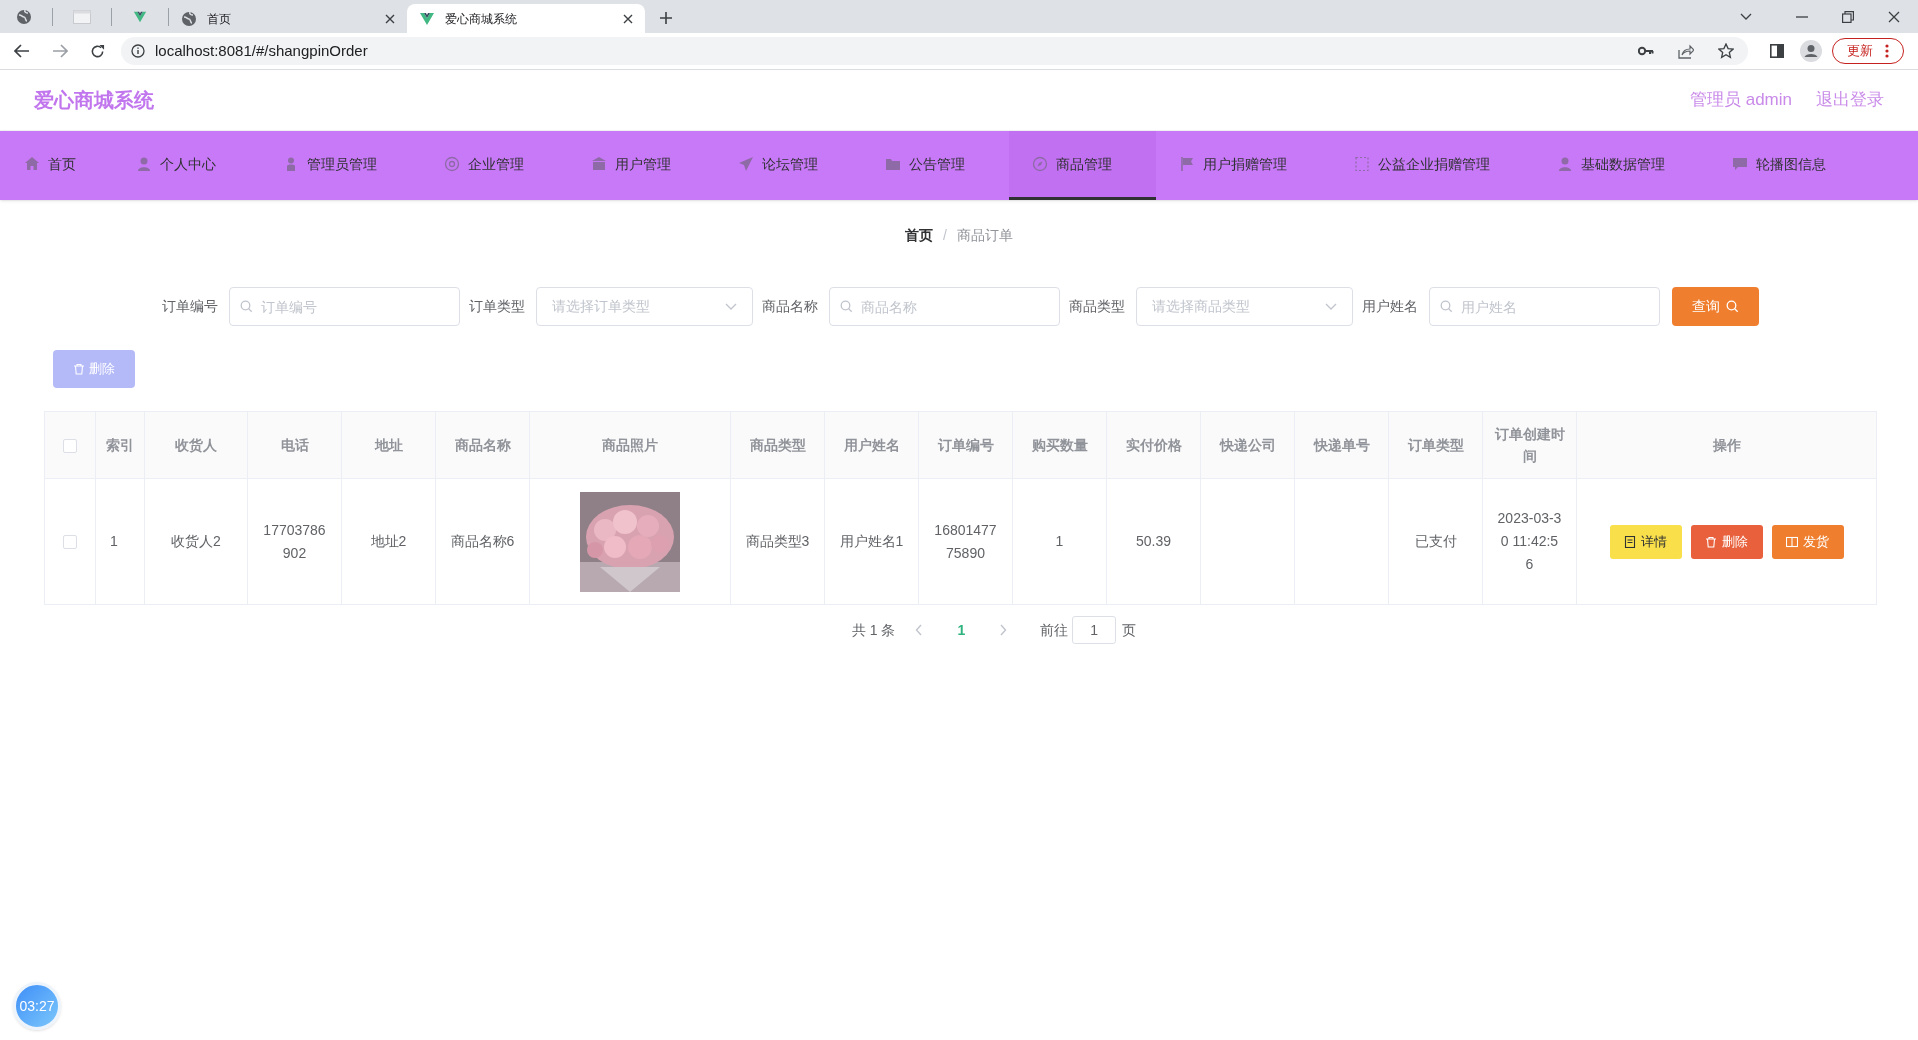 The width and height of the screenshot is (1918, 1040). Describe the element at coordinates (1153, 445) in the screenshot. I see `column-header: 实付价格` at that location.